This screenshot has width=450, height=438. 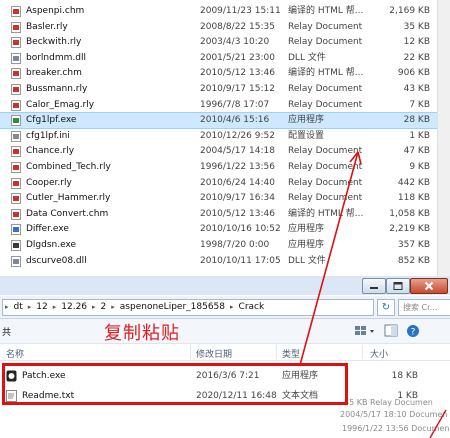 I want to click on file-size: 906 KB, so click(x=413, y=73).